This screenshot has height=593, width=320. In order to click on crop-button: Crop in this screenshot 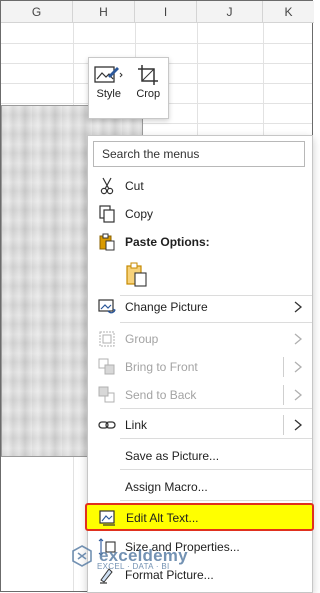, I will do `click(149, 88)`.